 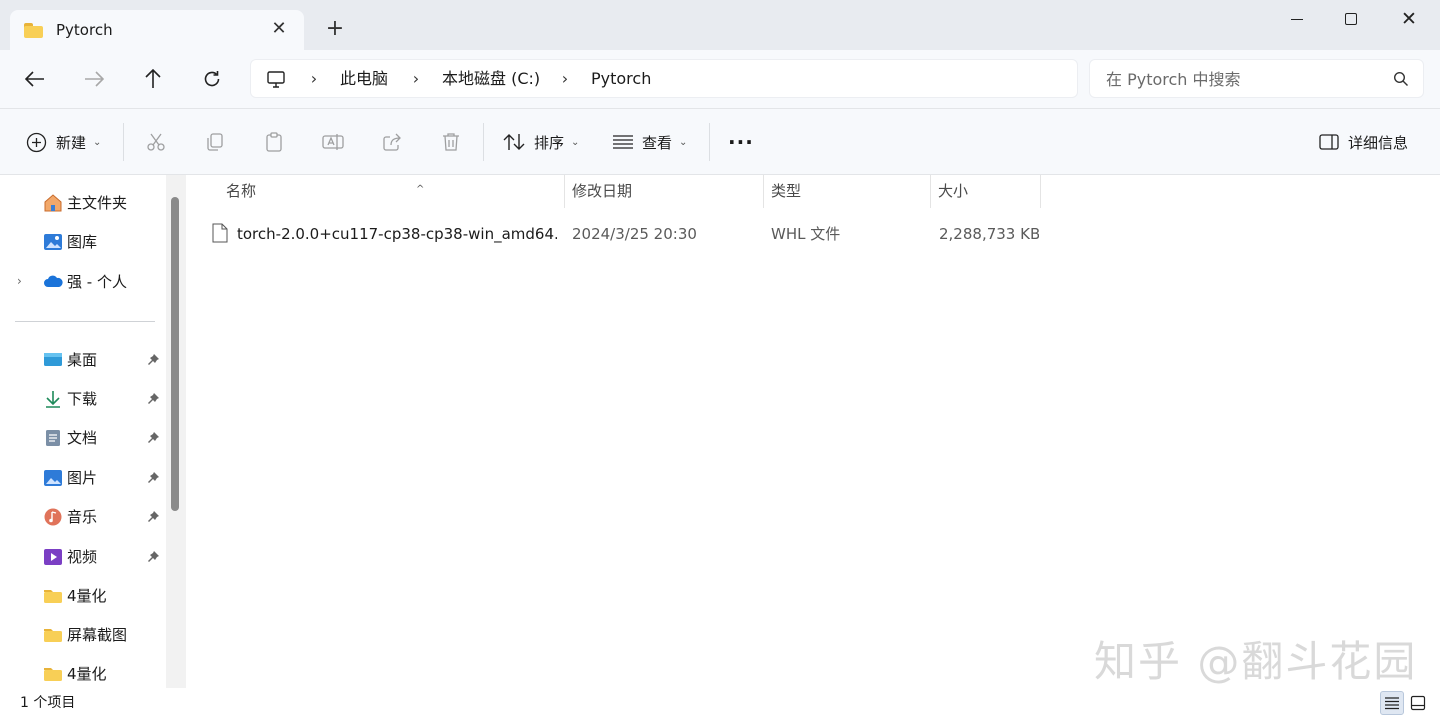 What do you see at coordinates (663, 191) in the screenshot?
I see `column-header-date-modified: 修改日期` at bounding box center [663, 191].